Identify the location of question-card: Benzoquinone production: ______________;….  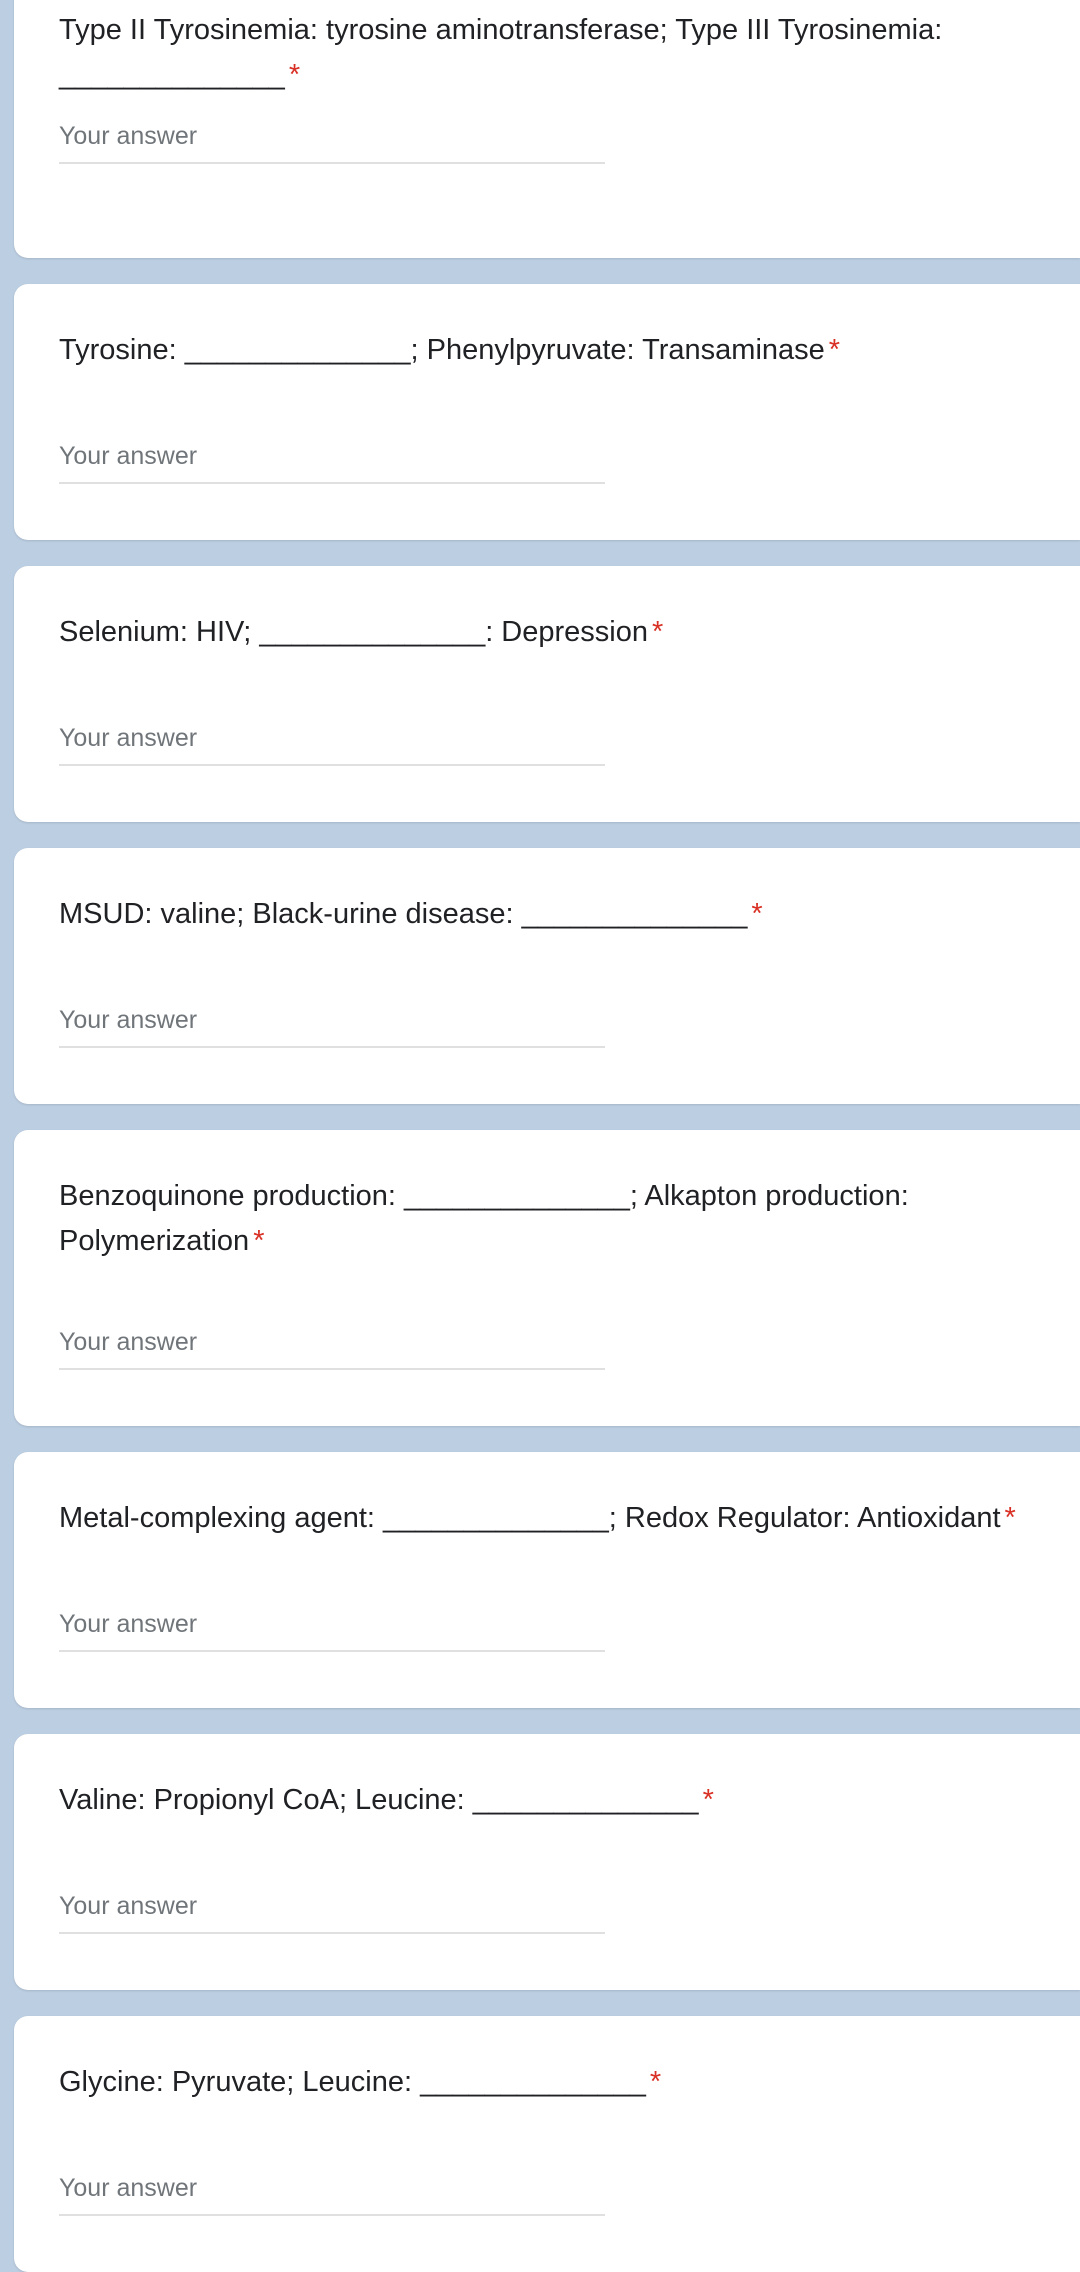
(547, 1278).